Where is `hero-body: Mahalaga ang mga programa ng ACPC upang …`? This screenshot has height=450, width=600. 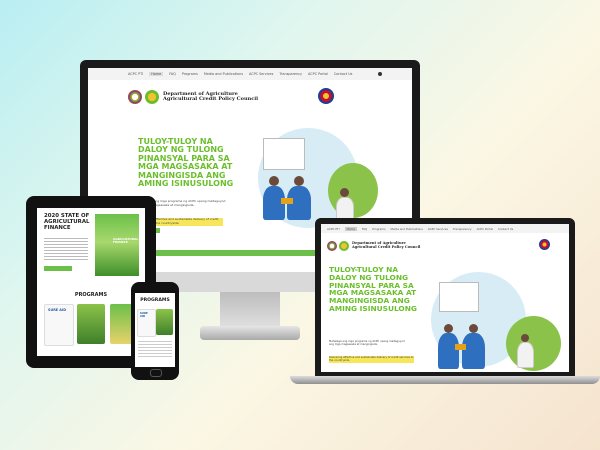
hero-body: Mahalaga ang mga programa ng ACPC upang … is located at coordinates (367, 343).